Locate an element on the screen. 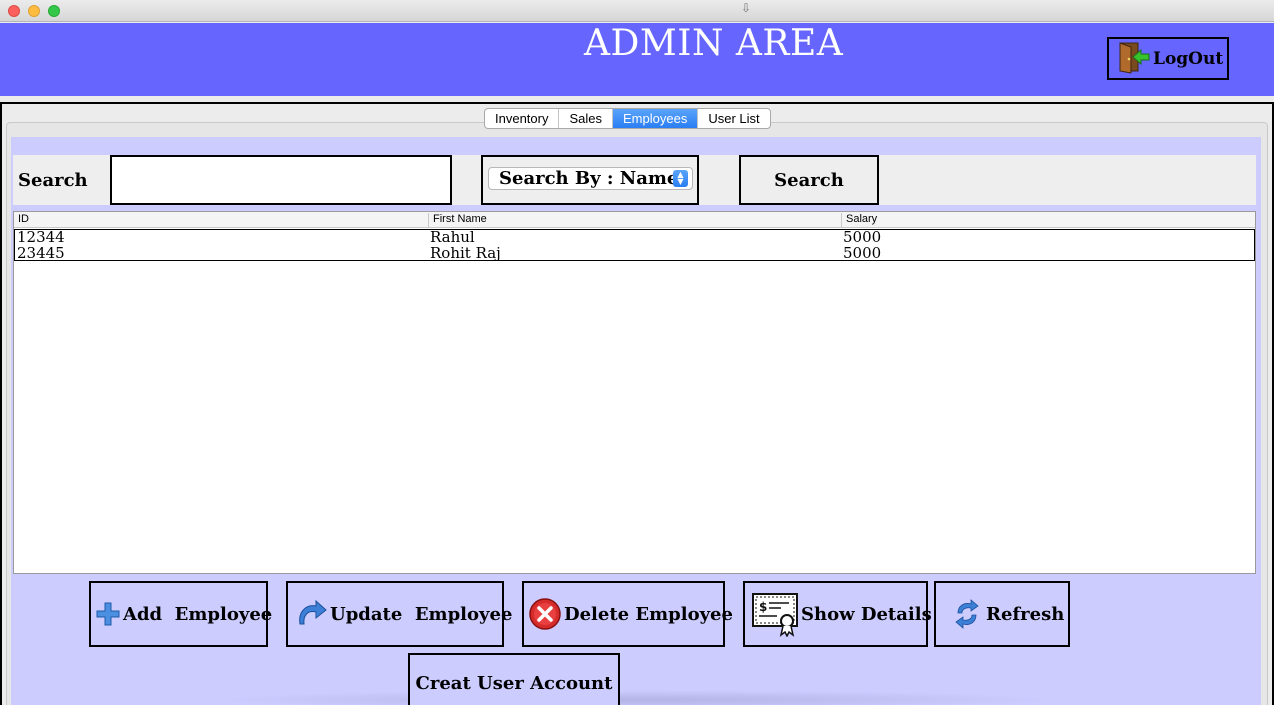 This screenshot has width=1274, height=705. create-user-account-button: Creat User Account is located at coordinates (514, 679).